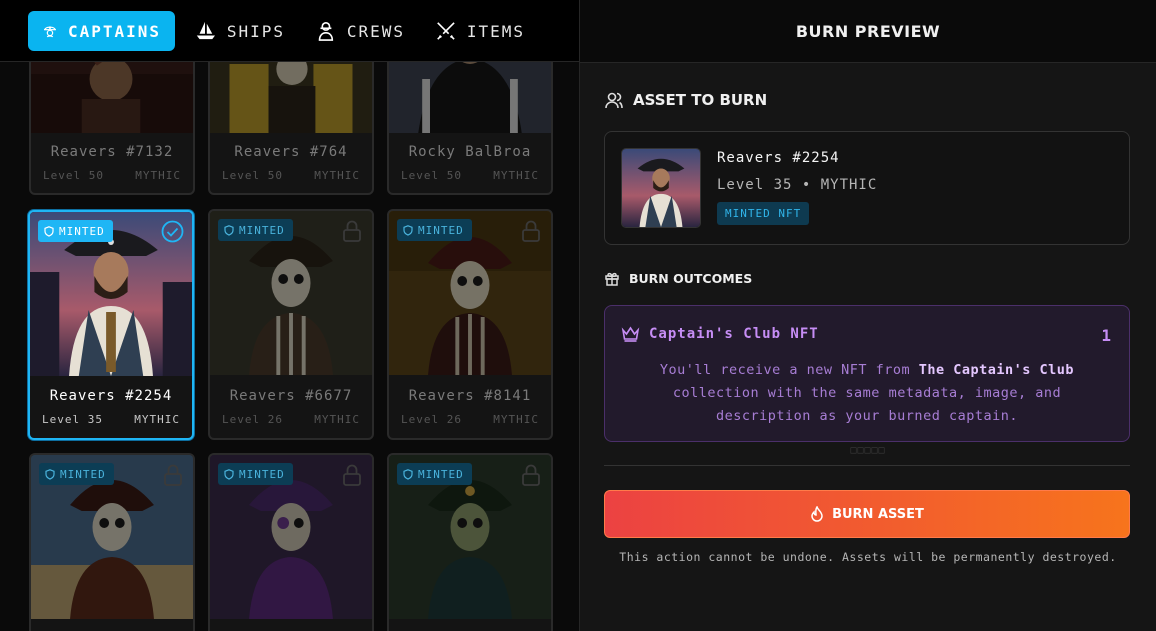 The width and height of the screenshot is (1156, 631). I want to click on card-meta: Level 35 MYTHIC, so click(111, 419).